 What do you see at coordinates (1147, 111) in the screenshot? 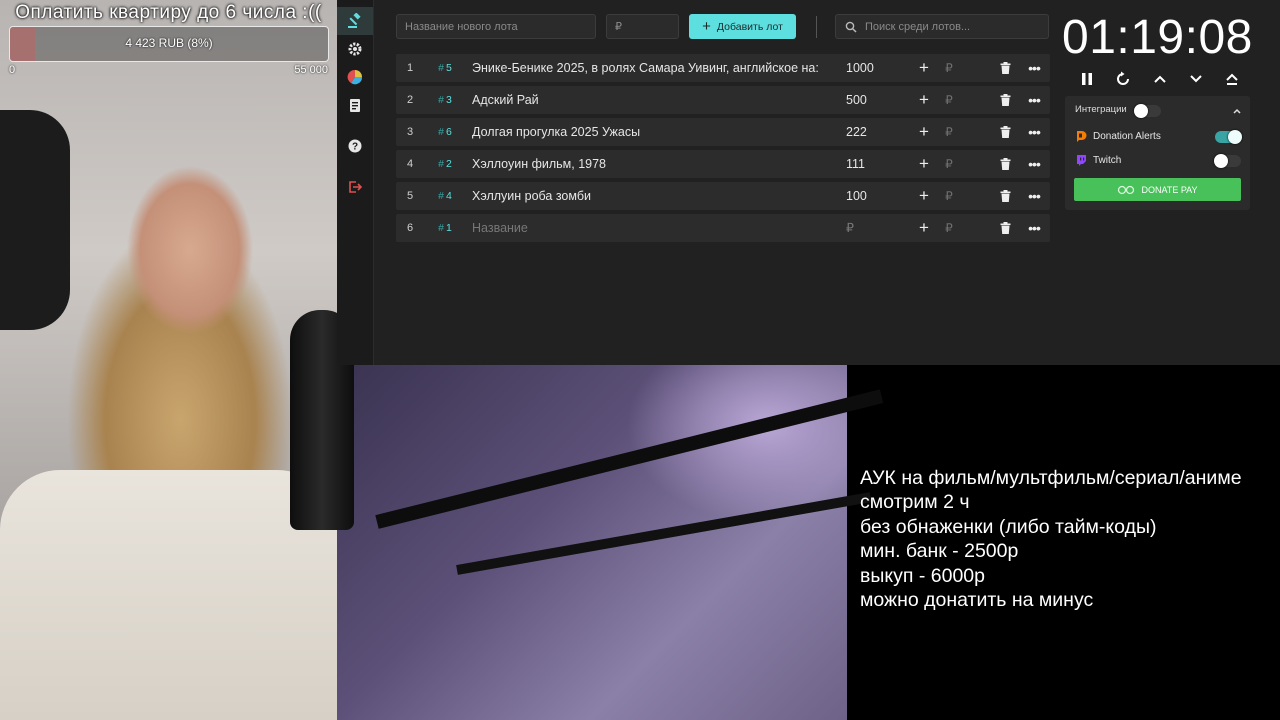
I see `integrations-master-toggle` at bounding box center [1147, 111].